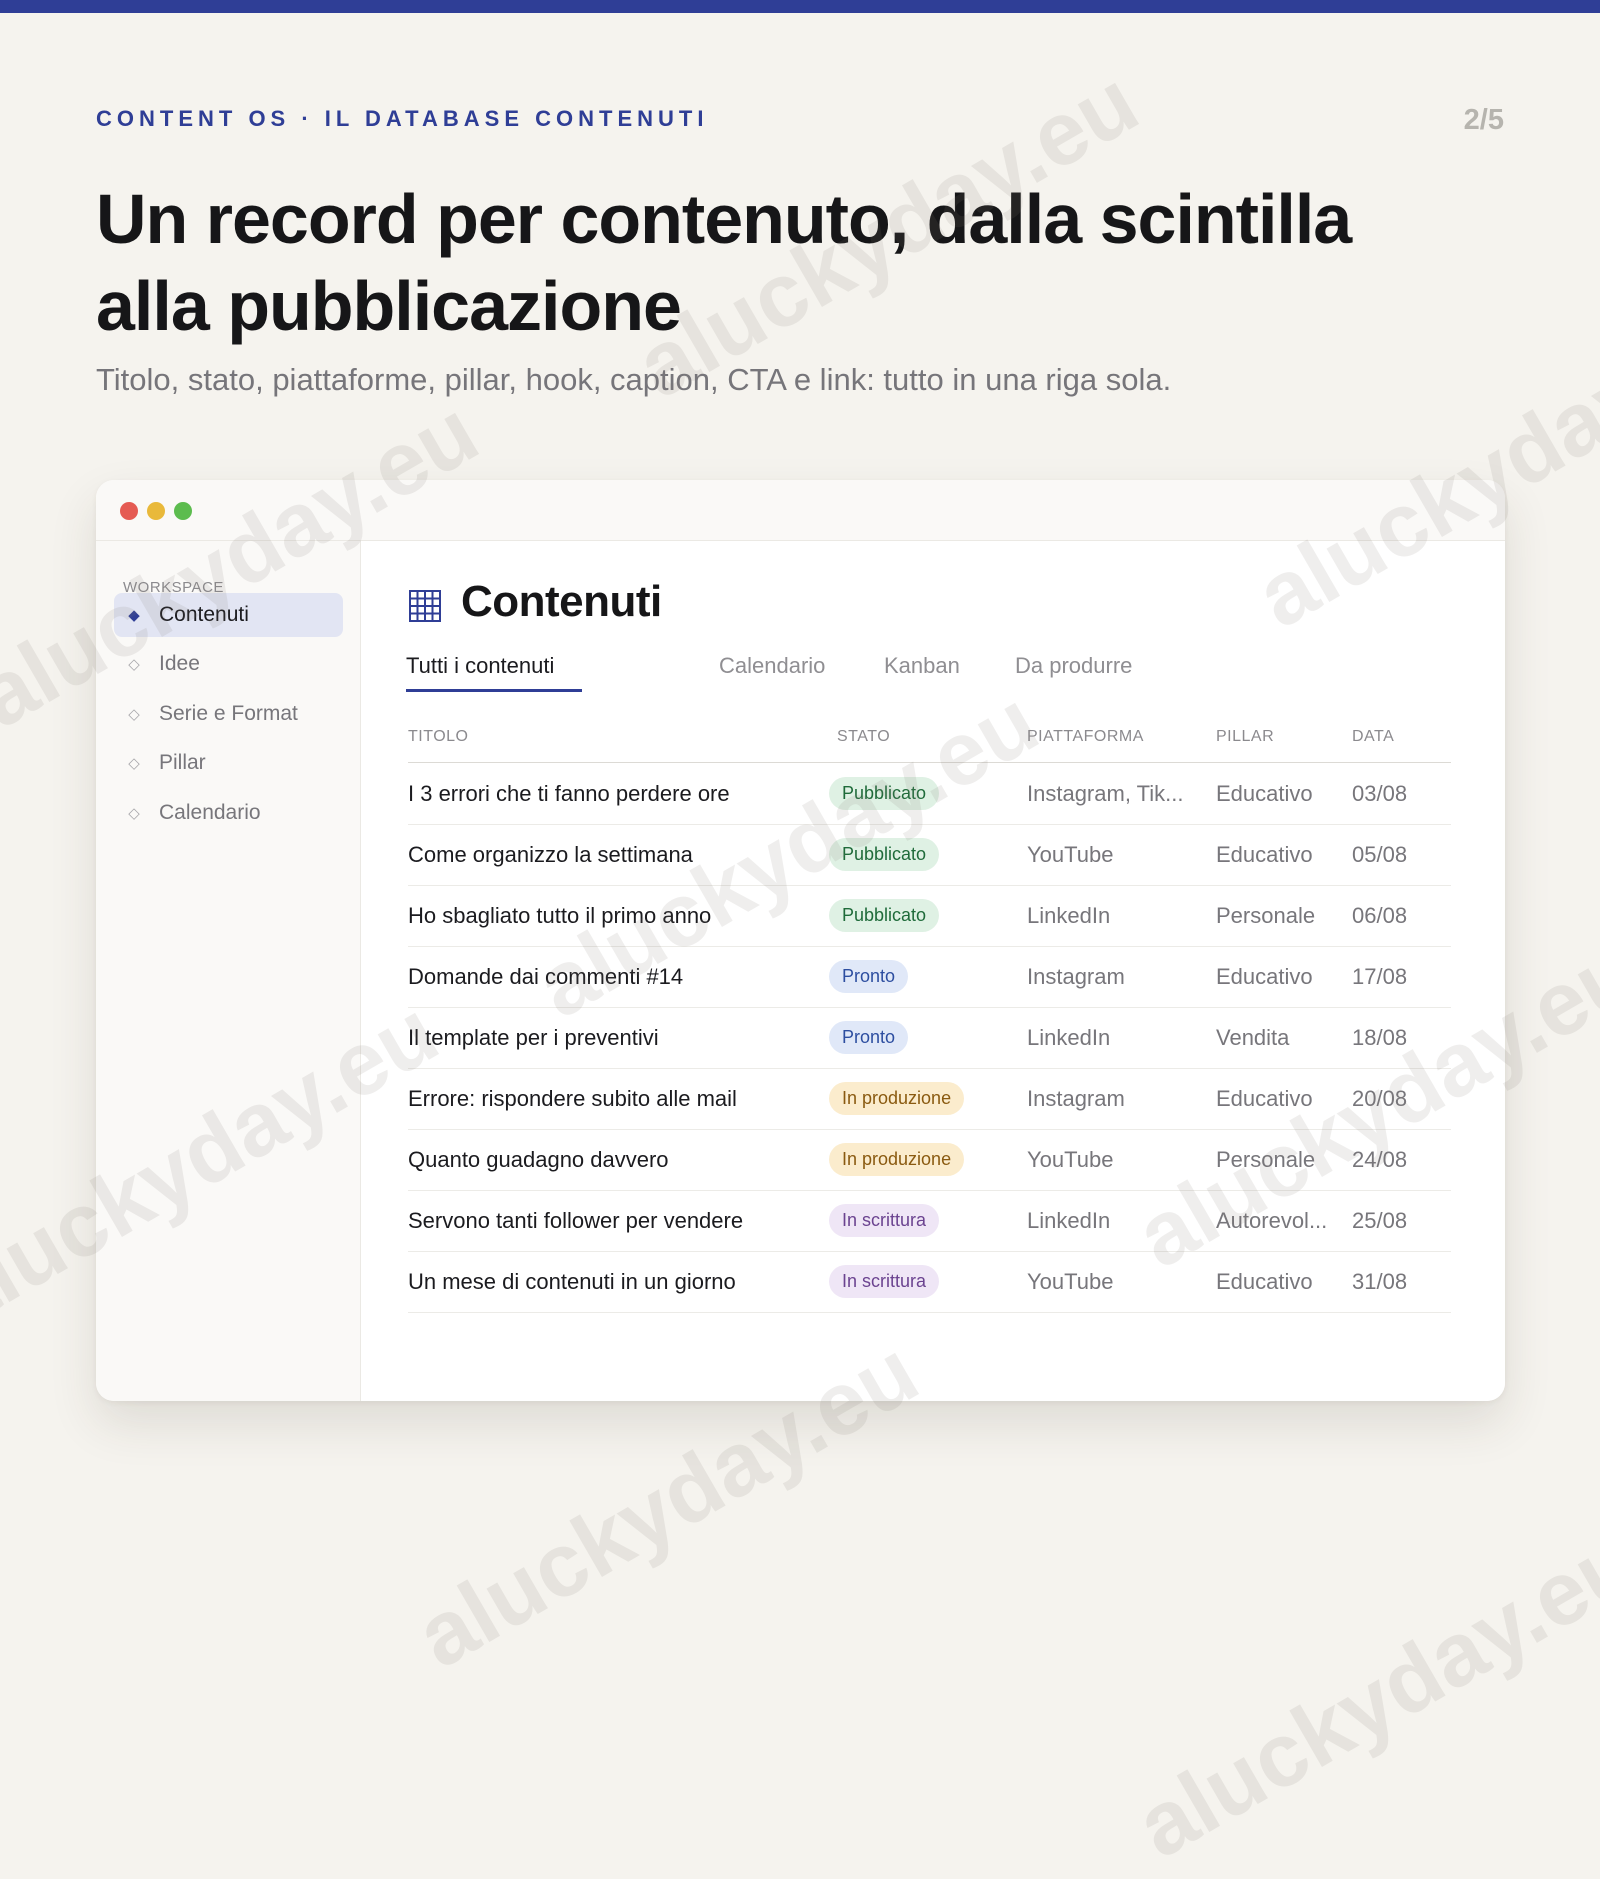  What do you see at coordinates (134, 615) in the screenshot?
I see `diamond-filled-icon: ◆` at bounding box center [134, 615].